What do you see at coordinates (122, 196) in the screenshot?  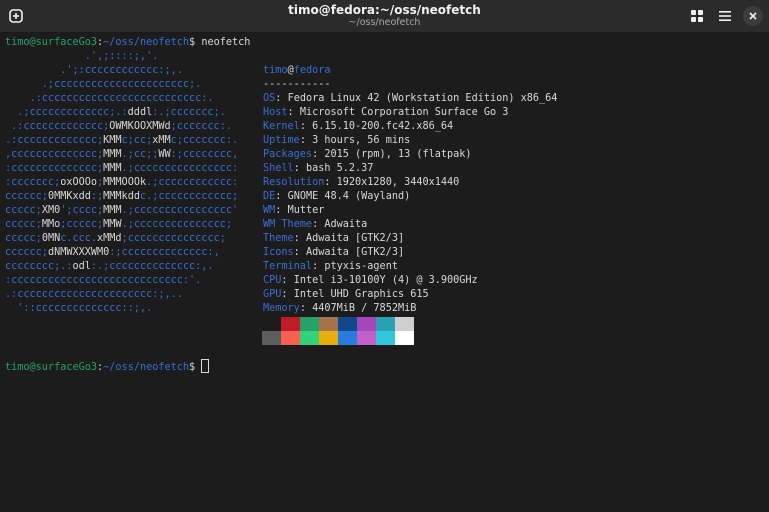 I see `logo-line: cccccc;0MMKxdd:;MMMkddc.;cccccccccccc;` at bounding box center [122, 196].